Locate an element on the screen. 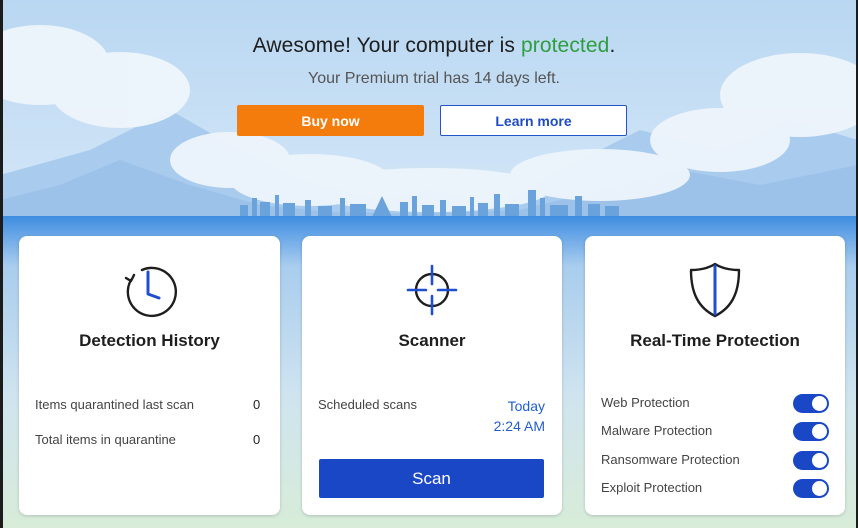 This screenshot has width=858, height=528. learn-more-button: Learn more is located at coordinates (533, 120).